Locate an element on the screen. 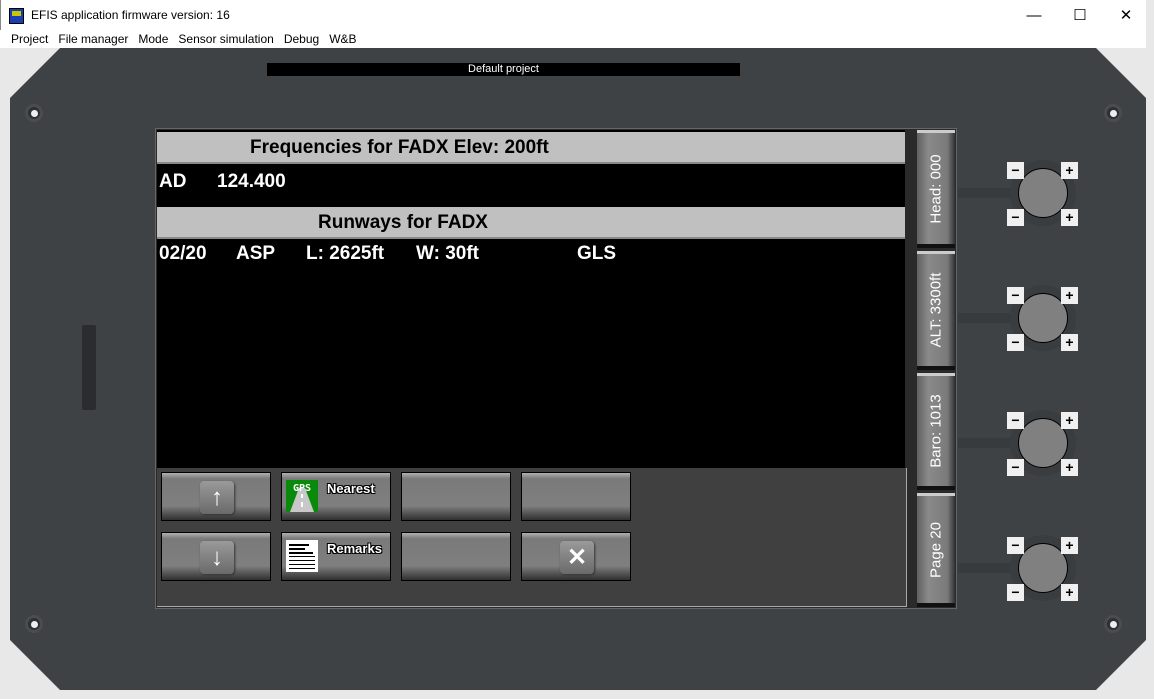 The image size is (1154, 699). tab-page: Page 20 is located at coordinates (936, 550).